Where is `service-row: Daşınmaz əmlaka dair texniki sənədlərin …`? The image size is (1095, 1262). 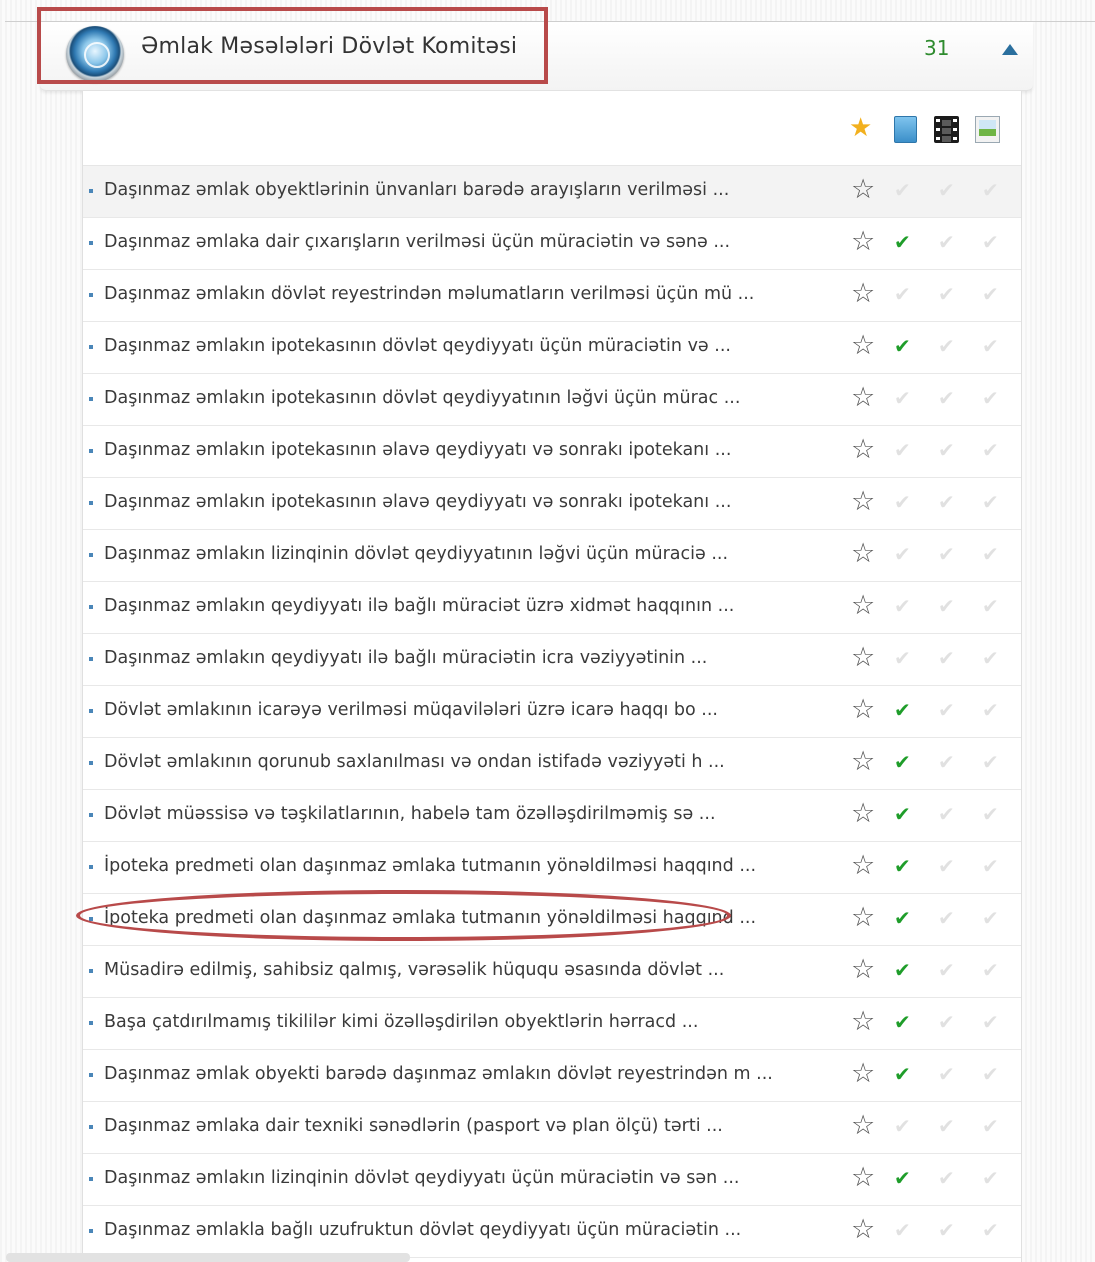
service-row: Daşınmaz əmlaka dair texniki sənədlərin … is located at coordinates (552, 1128).